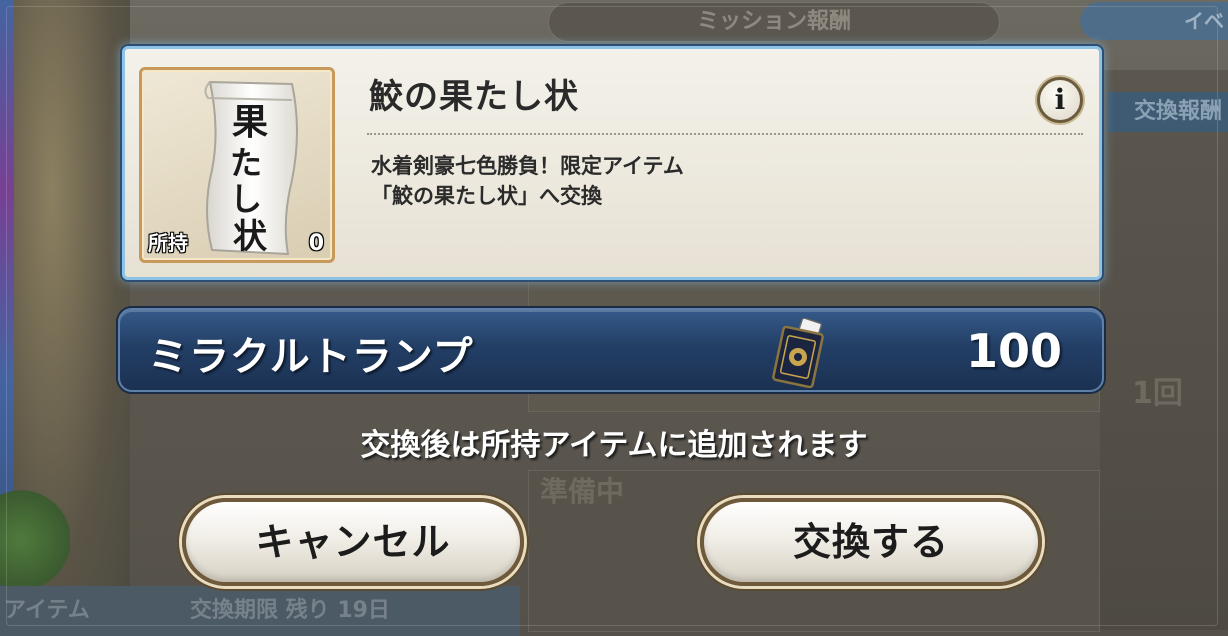  What do you see at coordinates (250, 237) in the screenshot?
I see `svg-text: 状` at bounding box center [250, 237].